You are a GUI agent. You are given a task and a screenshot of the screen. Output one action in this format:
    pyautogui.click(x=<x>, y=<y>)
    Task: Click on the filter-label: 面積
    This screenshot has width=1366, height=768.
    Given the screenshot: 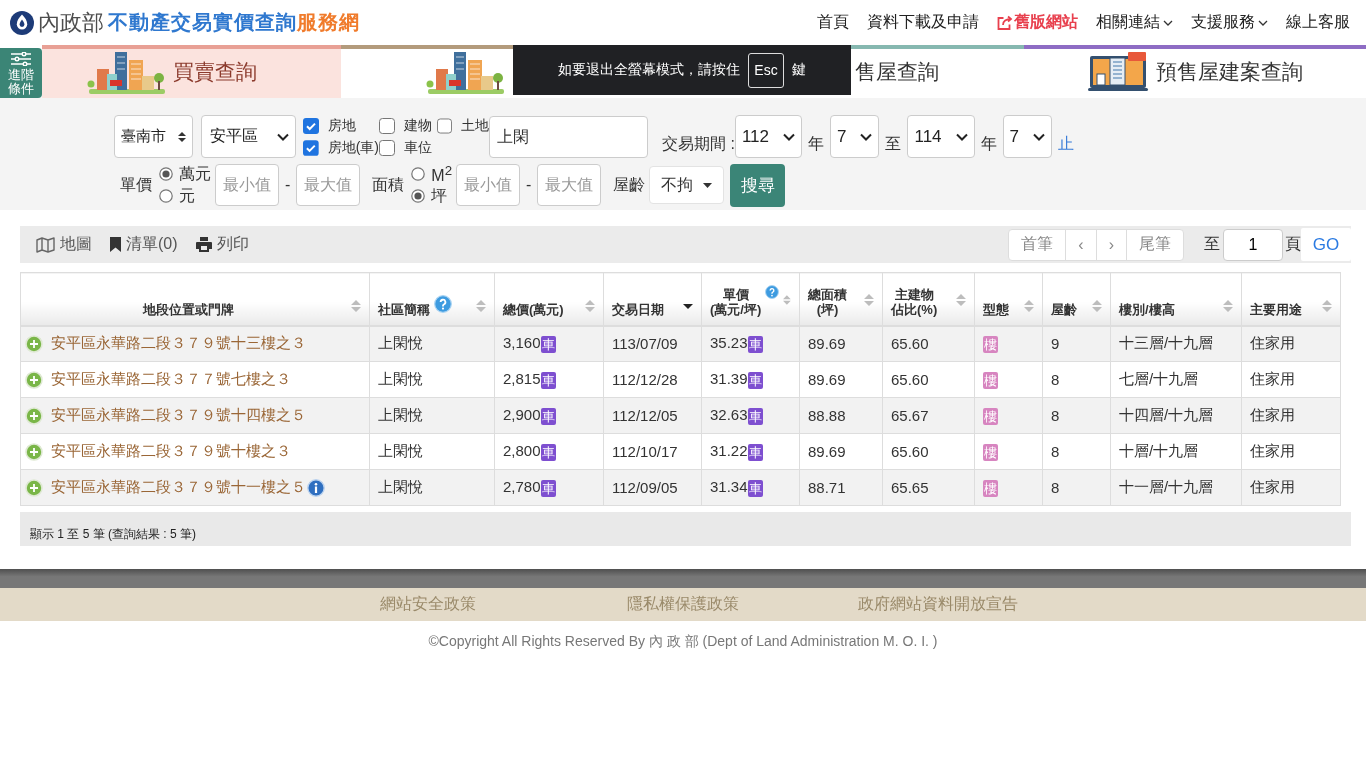 What is the action you would take?
    pyautogui.click(x=388, y=184)
    